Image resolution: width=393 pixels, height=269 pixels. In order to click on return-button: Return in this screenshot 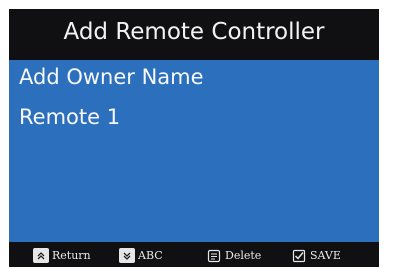, I will do `click(62, 255)`.